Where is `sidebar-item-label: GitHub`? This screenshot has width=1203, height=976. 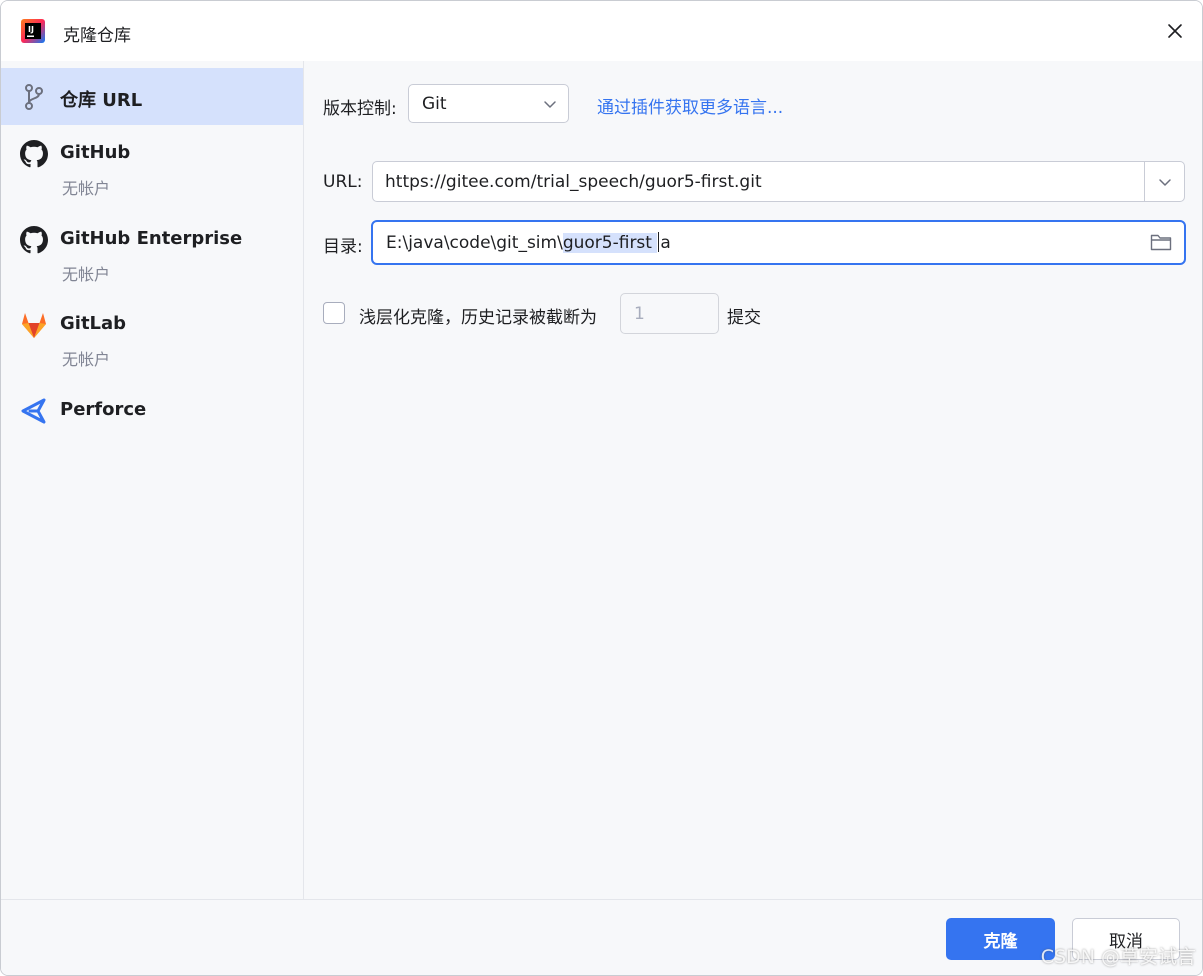 sidebar-item-label: GitHub is located at coordinates (95, 152).